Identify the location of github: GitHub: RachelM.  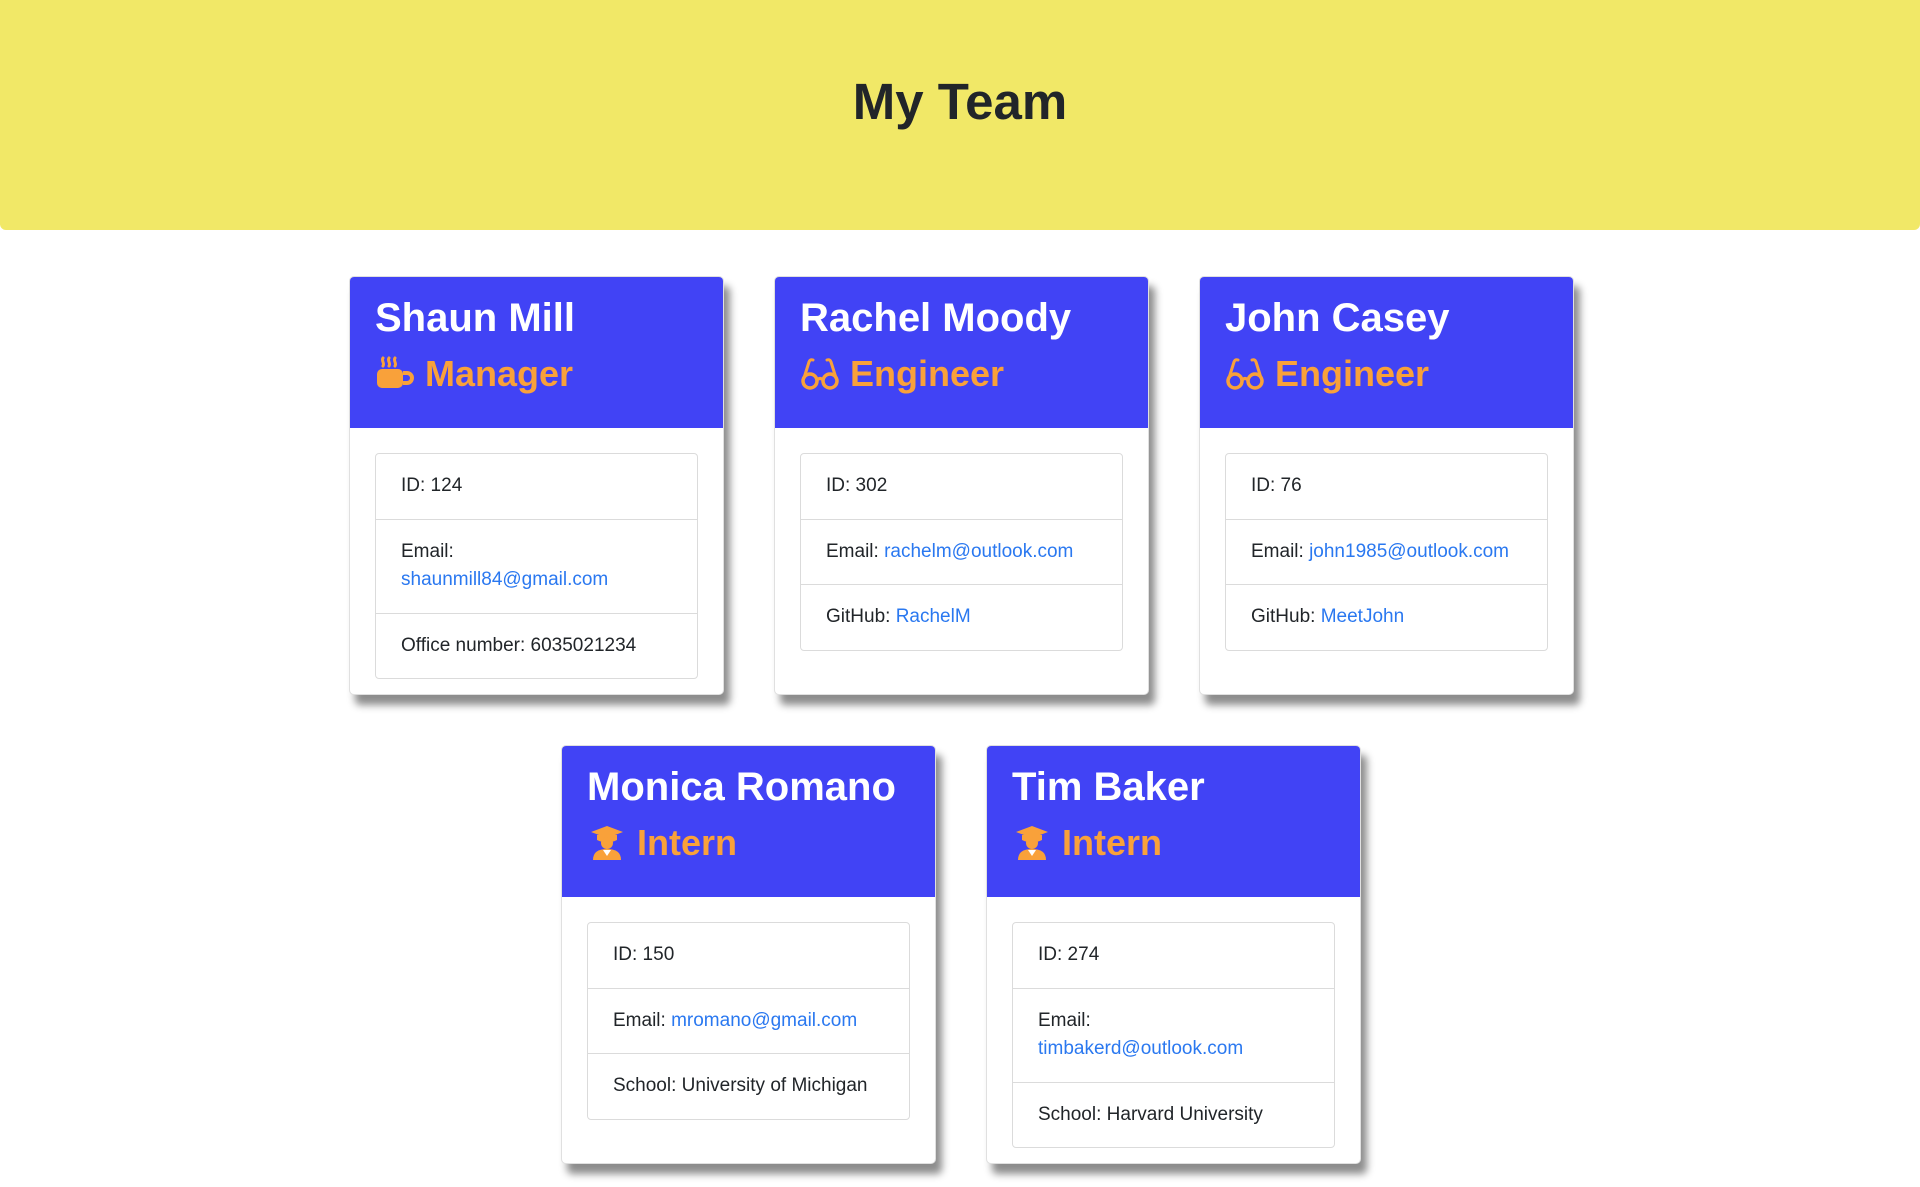
(961, 617).